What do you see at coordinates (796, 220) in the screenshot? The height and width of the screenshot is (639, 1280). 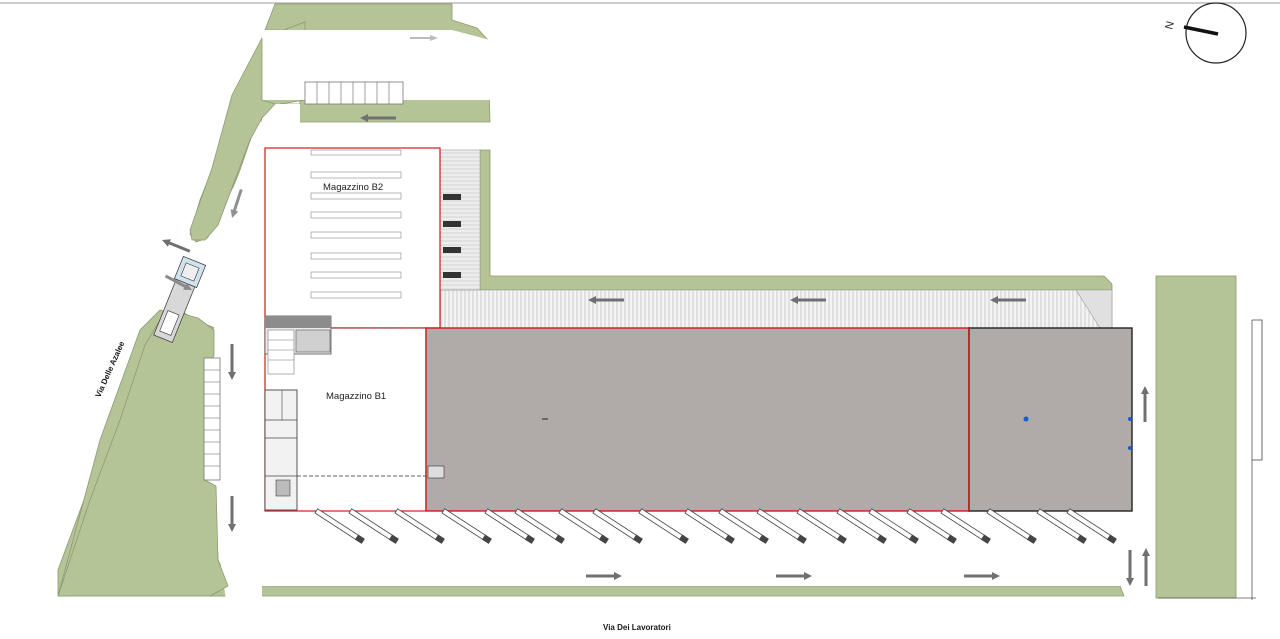 I see `green-area-strip` at bounding box center [796, 220].